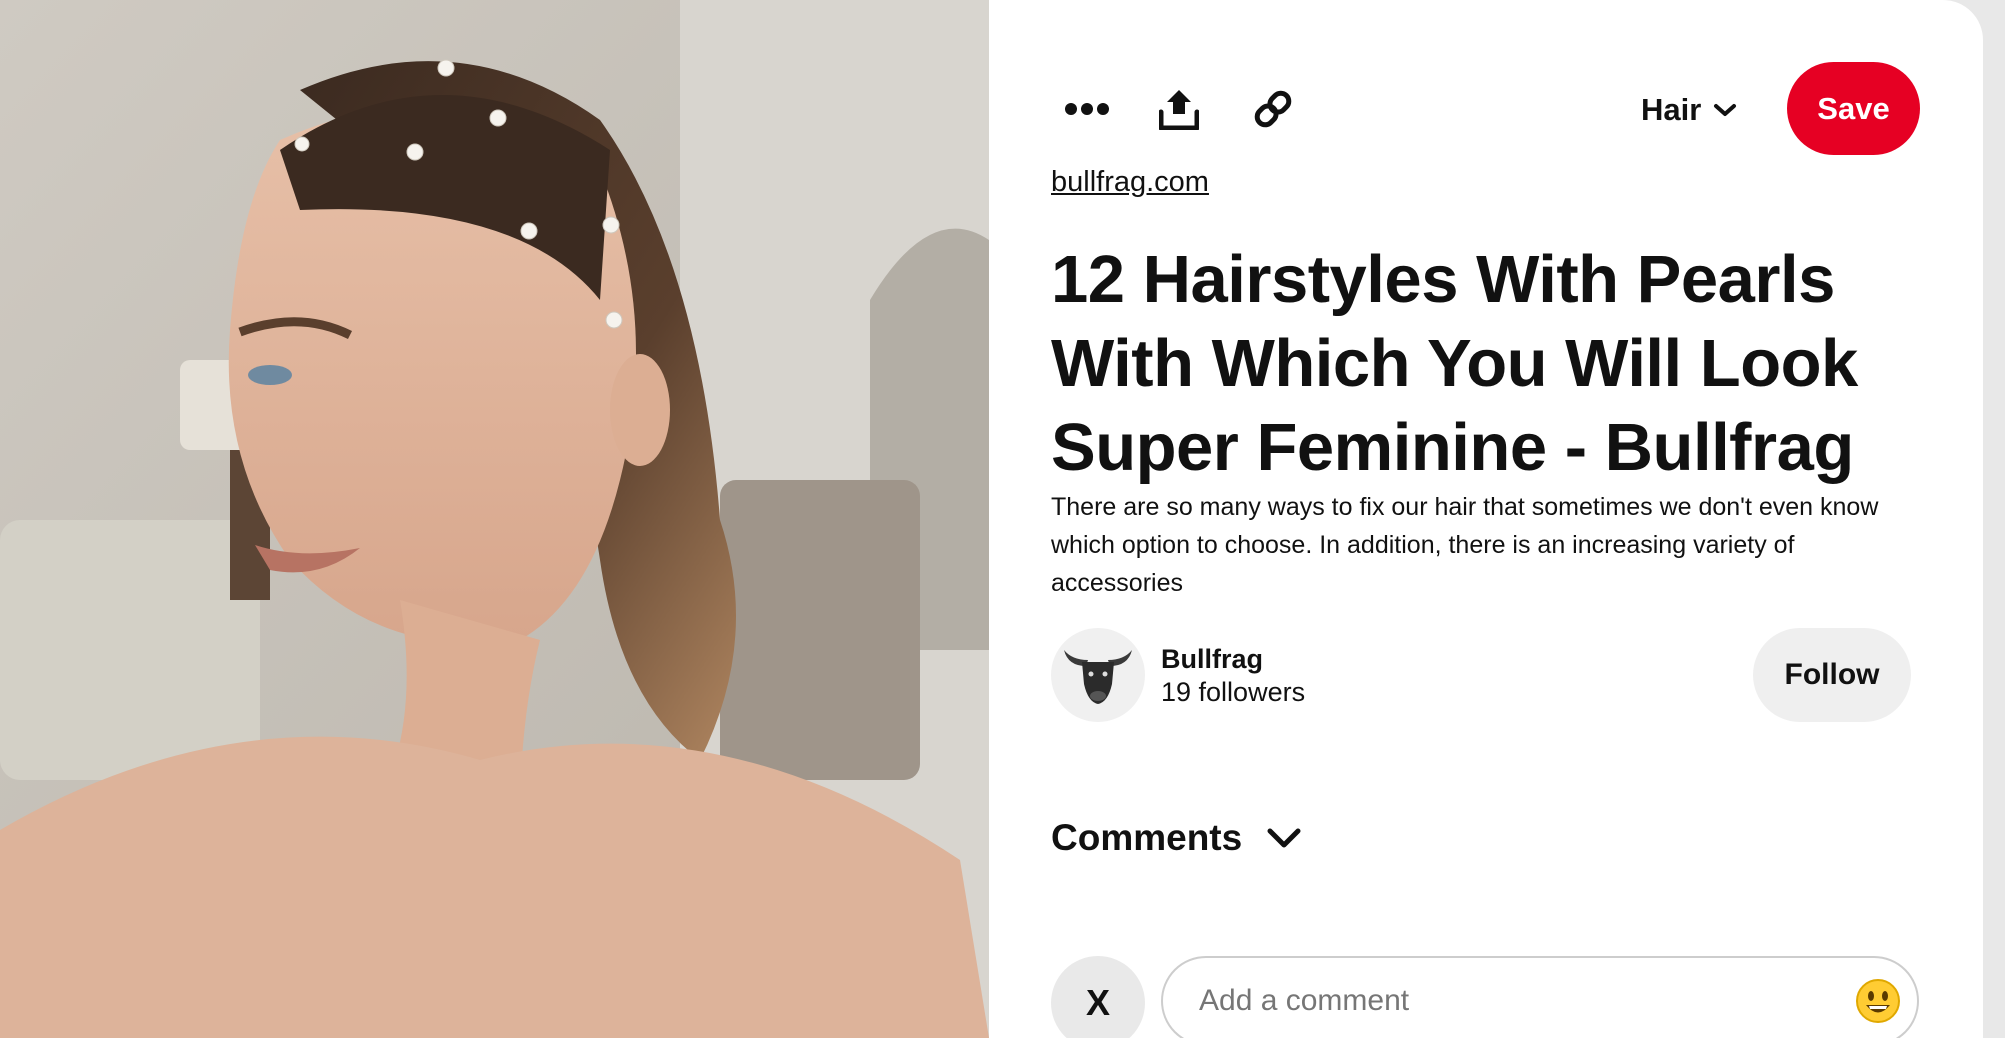 This screenshot has width=2005, height=1038. Describe the element at coordinates (1509, 1001) in the screenshot. I see `comment-input` at that location.